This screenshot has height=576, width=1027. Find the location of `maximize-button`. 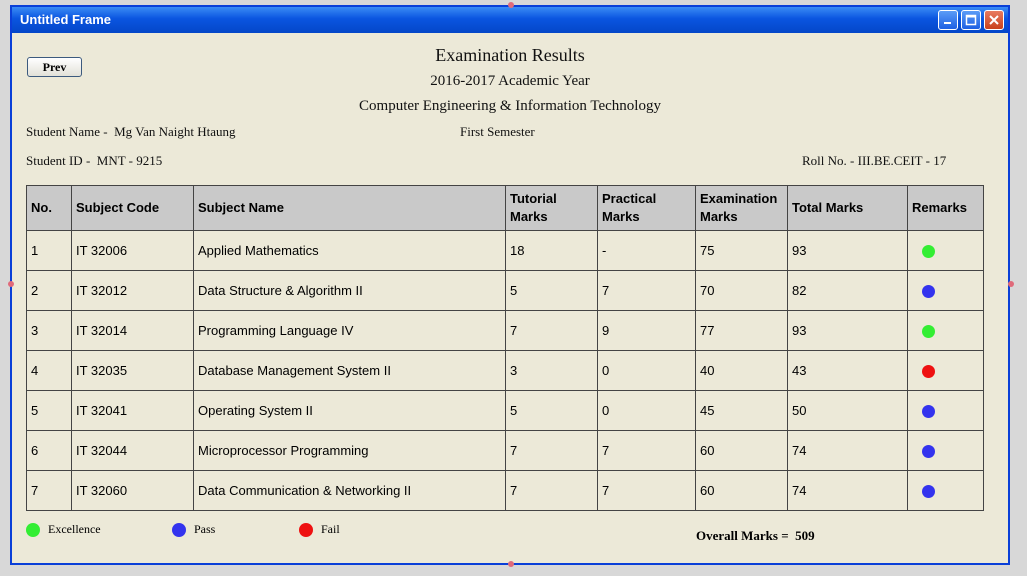

maximize-button is located at coordinates (971, 20).